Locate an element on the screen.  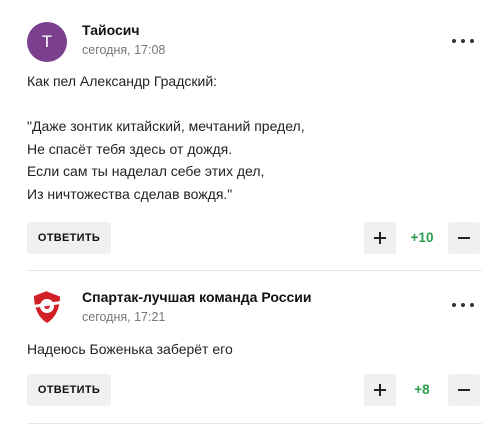
avatar: Т is located at coordinates (47, 42).